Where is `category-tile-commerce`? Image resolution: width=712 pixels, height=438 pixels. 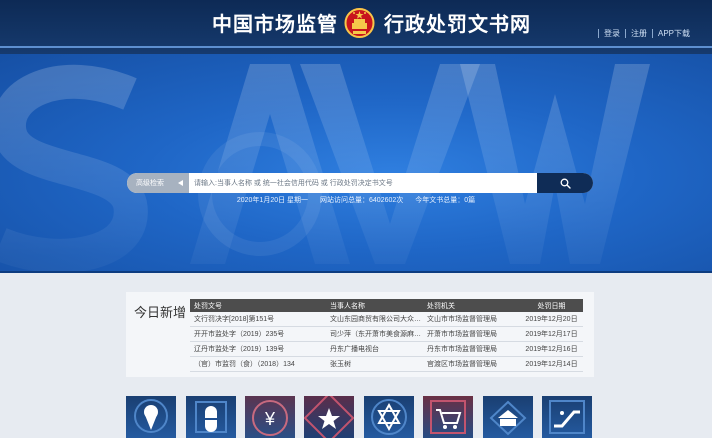 category-tile-commerce is located at coordinates (448, 417).